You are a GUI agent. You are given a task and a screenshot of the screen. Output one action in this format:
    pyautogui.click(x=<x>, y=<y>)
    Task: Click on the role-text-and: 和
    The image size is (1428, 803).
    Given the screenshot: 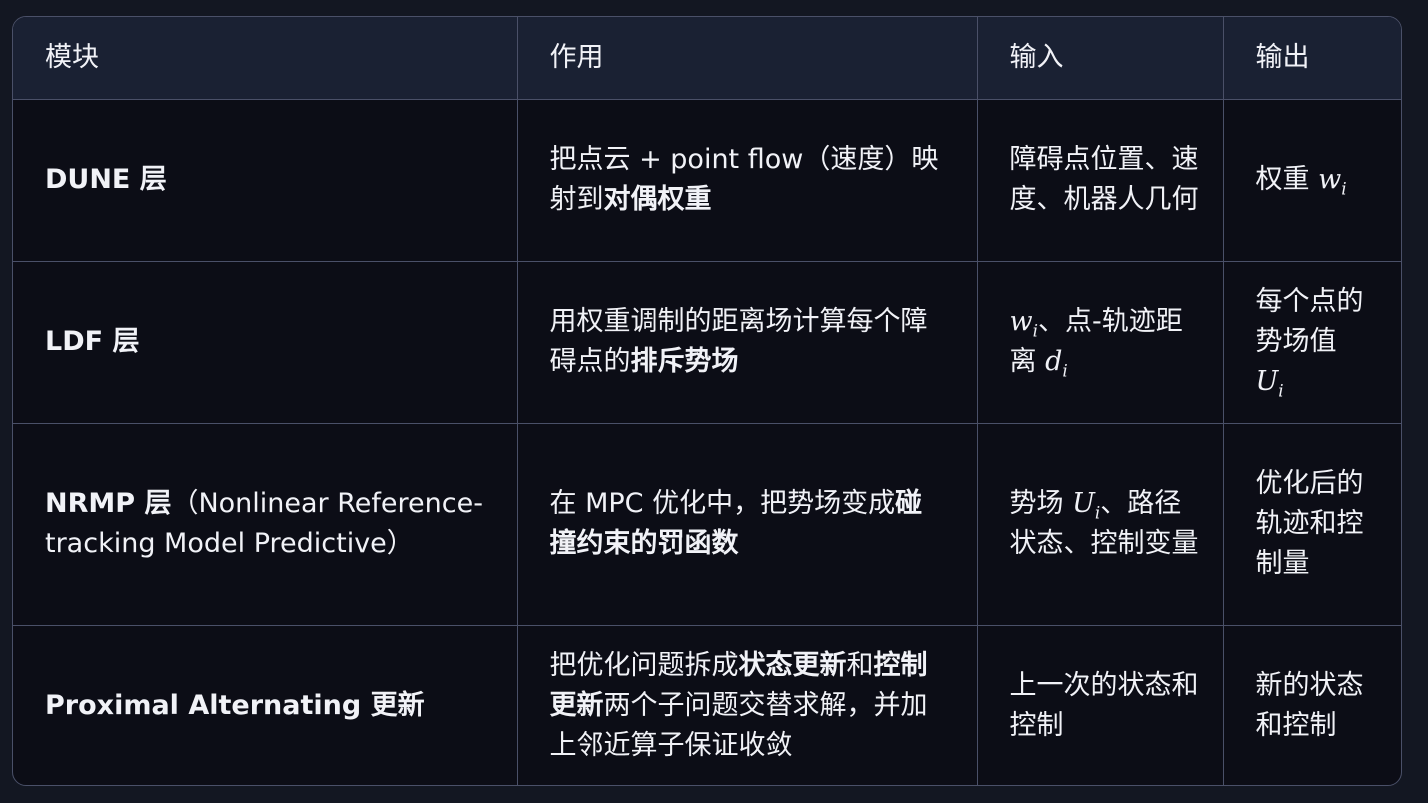 What is the action you would take?
    pyautogui.click(x=860, y=666)
    